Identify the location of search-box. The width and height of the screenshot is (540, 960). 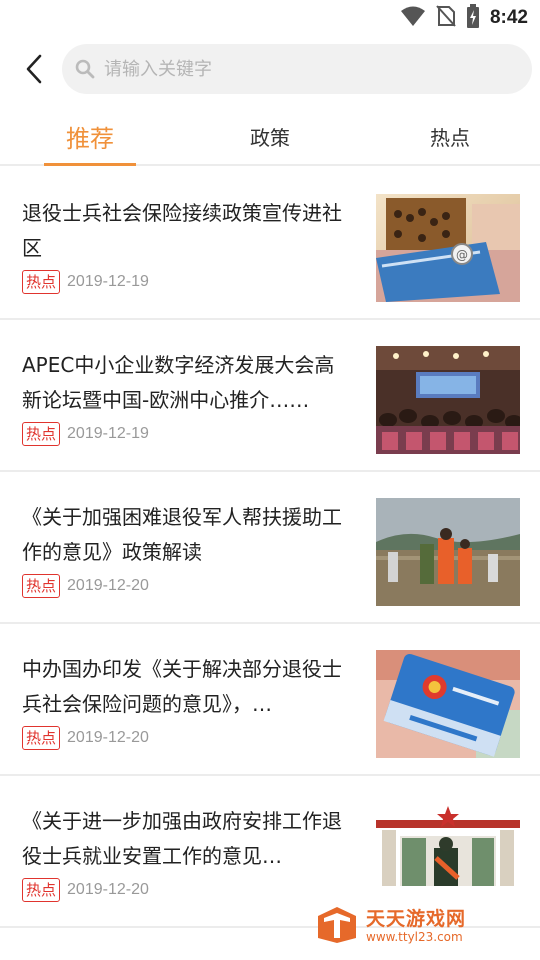
(297, 69).